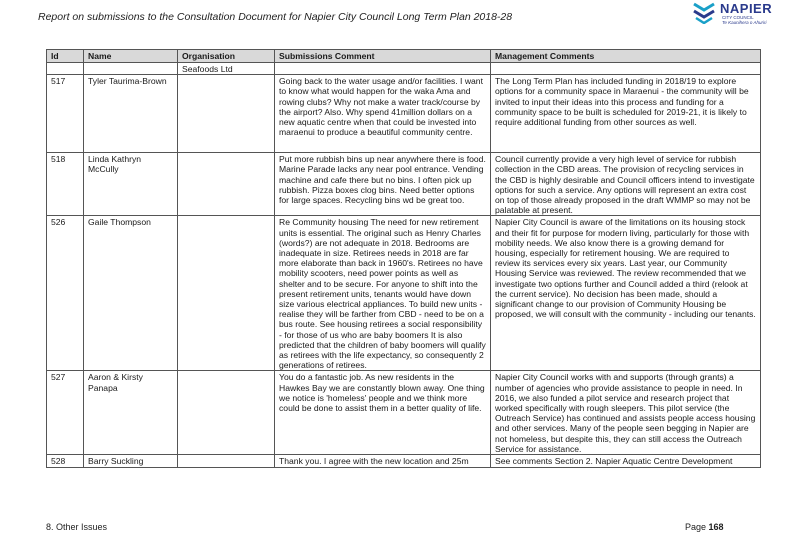  I want to click on col-header-submission: Submissions Comment, so click(382, 56).